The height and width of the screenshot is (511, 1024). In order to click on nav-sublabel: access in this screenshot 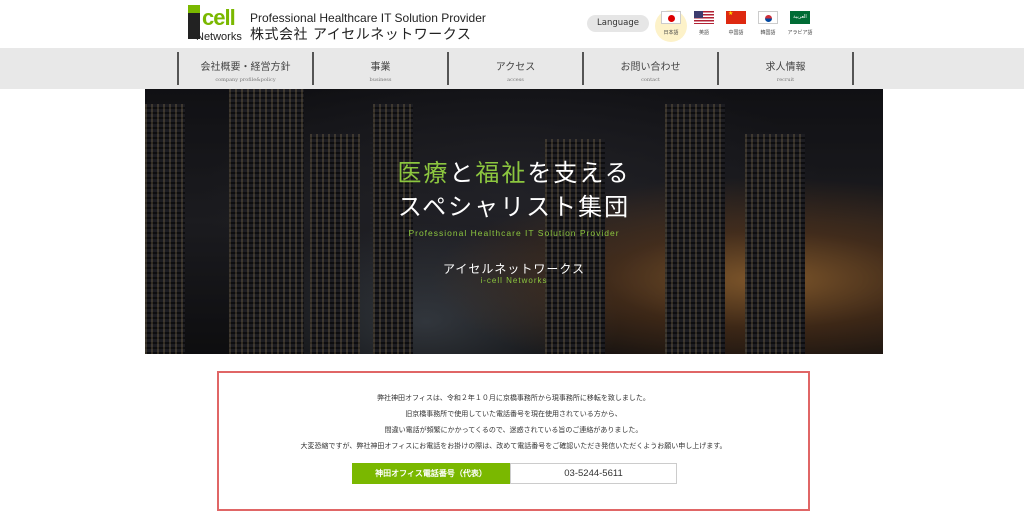, I will do `click(515, 80)`.